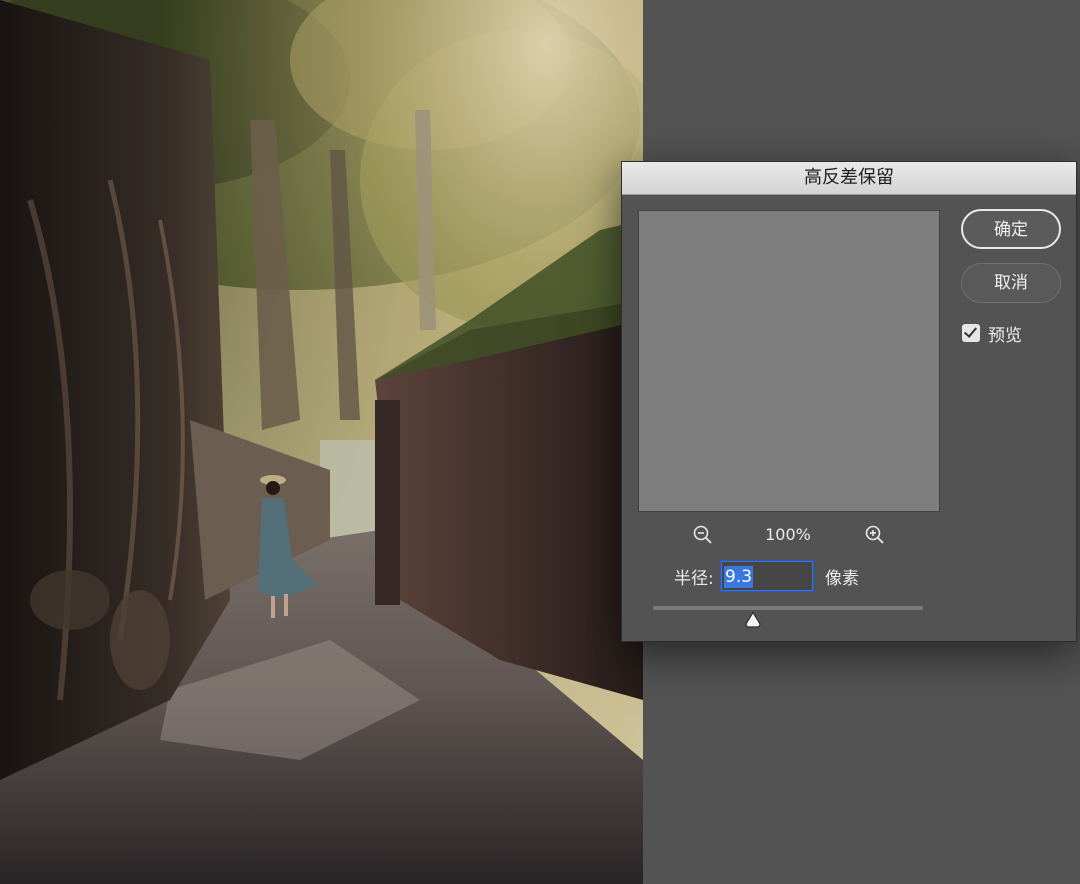 Image resolution: width=1080 pixels, height=884 pixels. Describe the element at coordinates (1011, 229) in the screenshot. I see `ok-button: 确定` at that location.